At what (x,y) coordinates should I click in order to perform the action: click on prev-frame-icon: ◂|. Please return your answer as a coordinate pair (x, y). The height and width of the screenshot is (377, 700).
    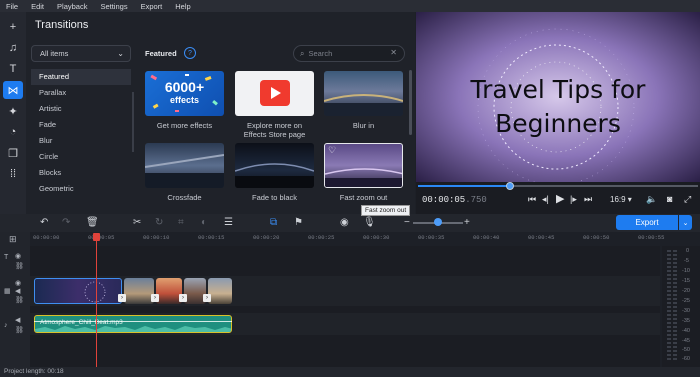
    Looking at the image, I should click on (545, 199).